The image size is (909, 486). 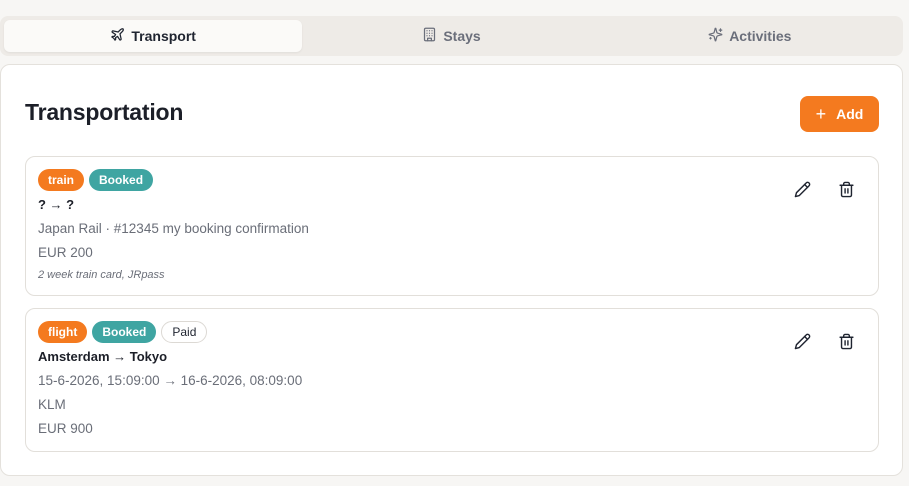 I want to click on tab-stays-label: Stays, so click(x=462, y=36).